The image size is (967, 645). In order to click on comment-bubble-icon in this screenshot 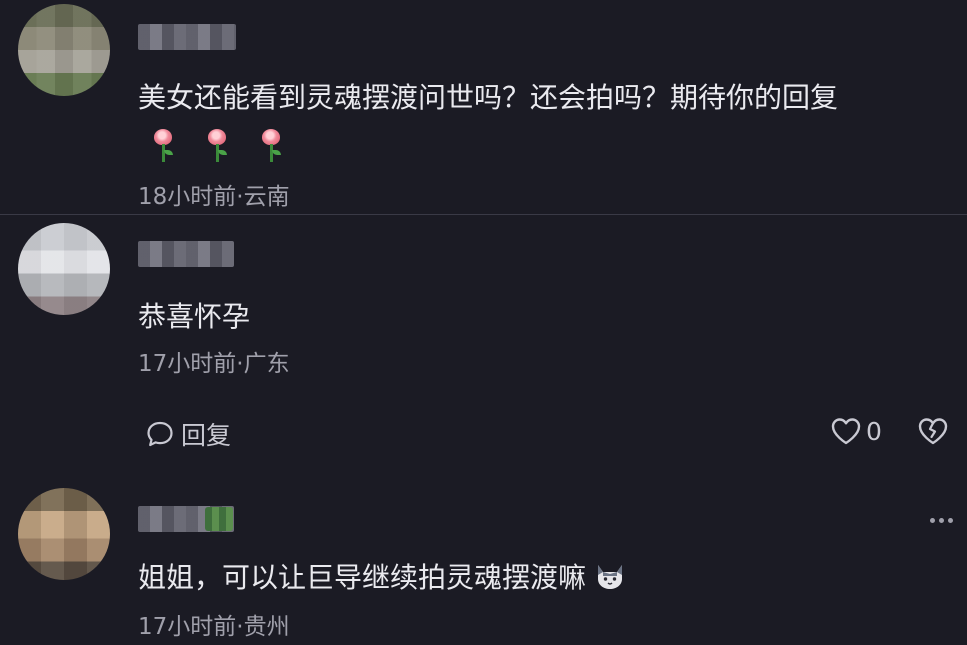, I will do `click(160, 434)`.